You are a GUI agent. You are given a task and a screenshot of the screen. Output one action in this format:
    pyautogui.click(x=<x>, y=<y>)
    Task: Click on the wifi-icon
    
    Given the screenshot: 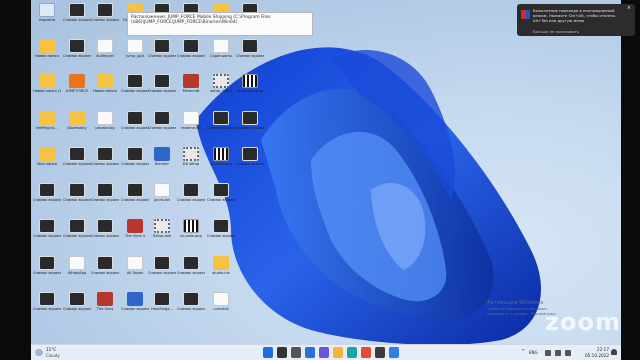 What is the action you would take?
    pyautogui.click(x=548, y=353)
    